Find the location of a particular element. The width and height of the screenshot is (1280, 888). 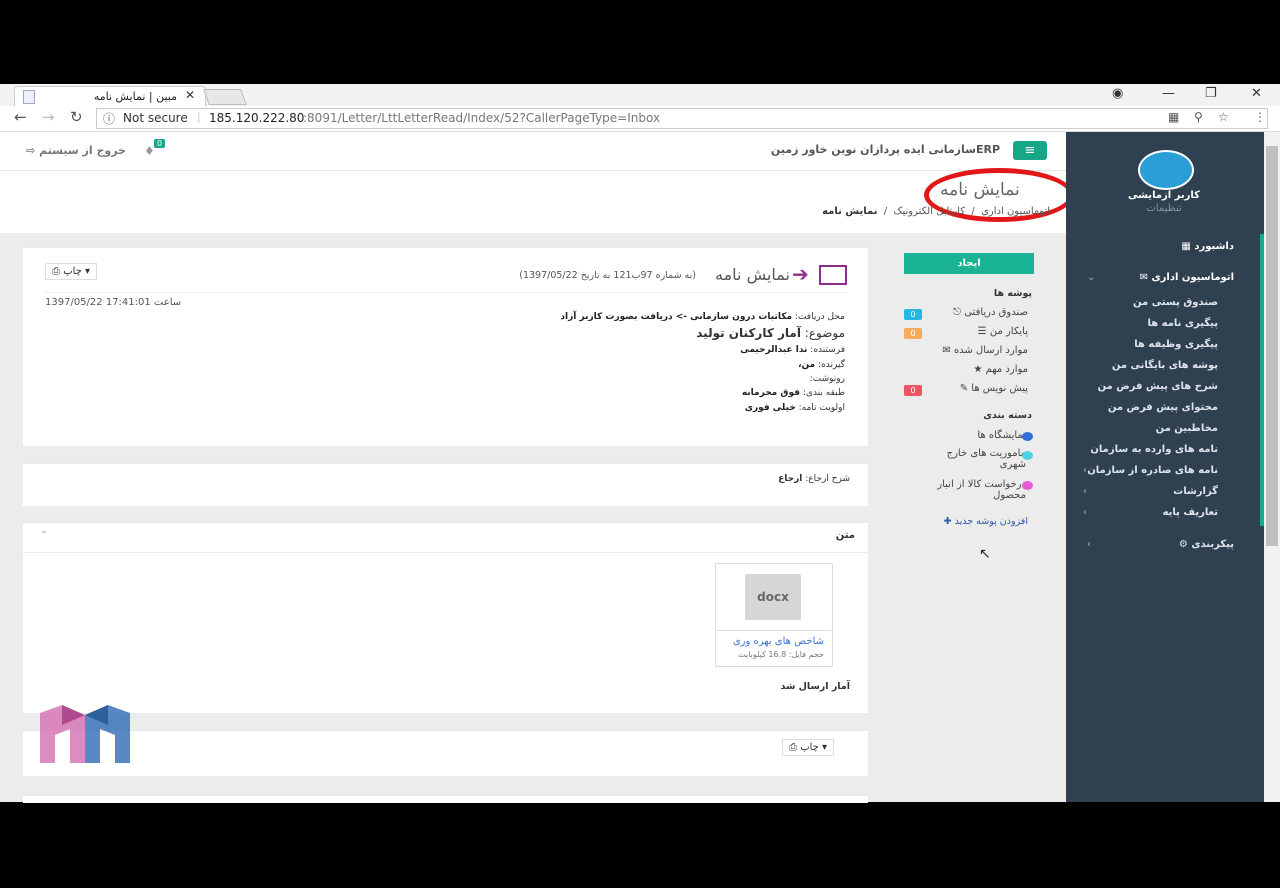

minimize-icon: — is located at coordinates (1168, 93).